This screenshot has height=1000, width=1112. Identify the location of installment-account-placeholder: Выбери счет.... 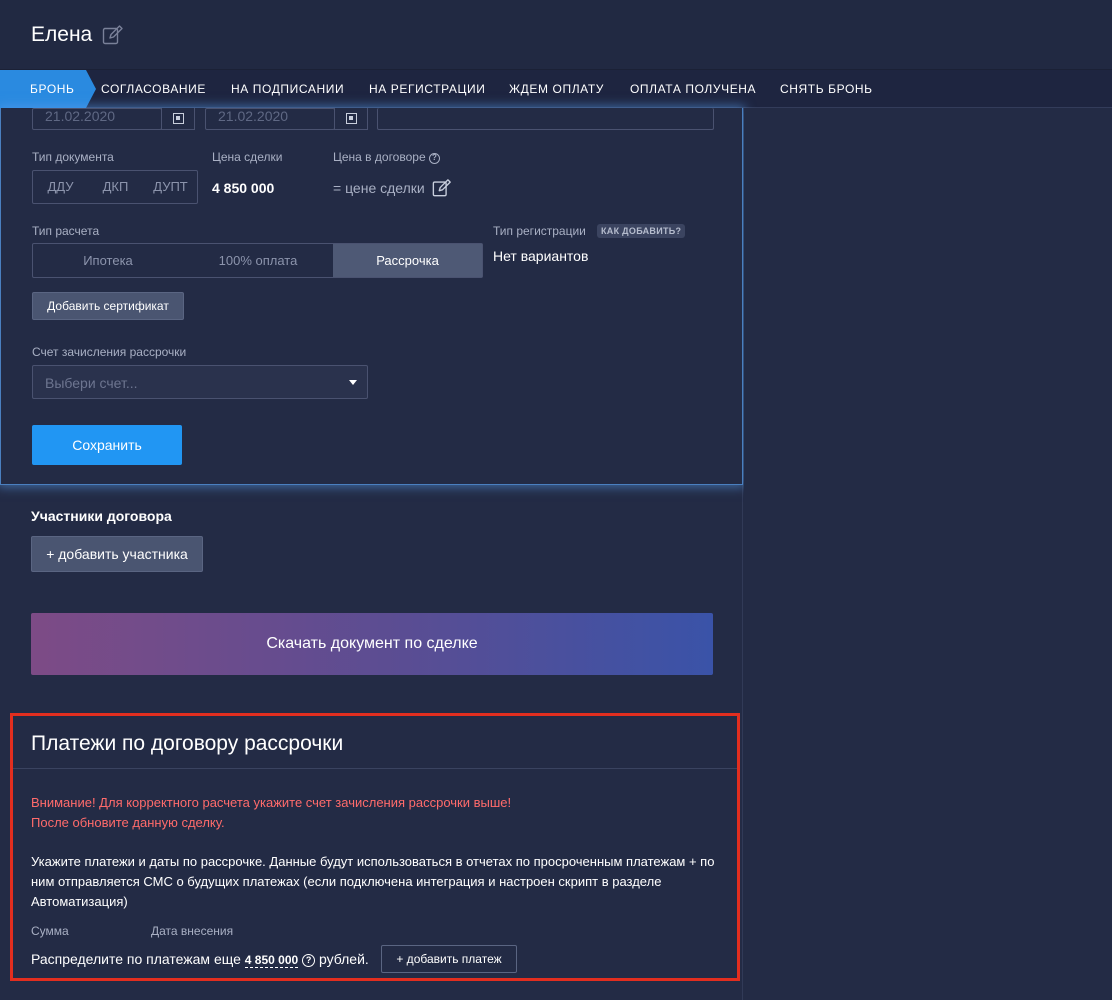
(91, 383).